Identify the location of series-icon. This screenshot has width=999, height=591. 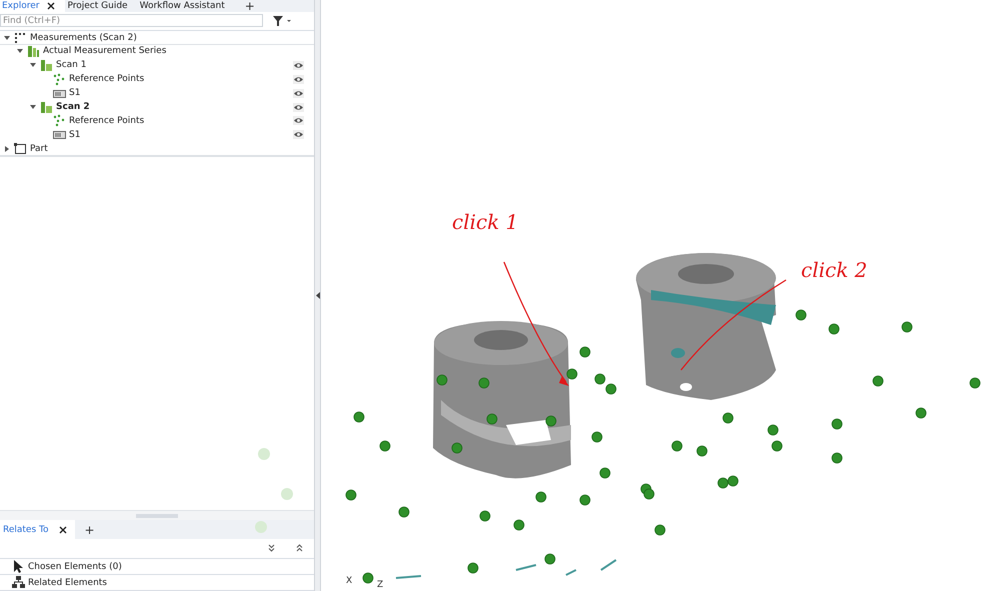
(33, 51).